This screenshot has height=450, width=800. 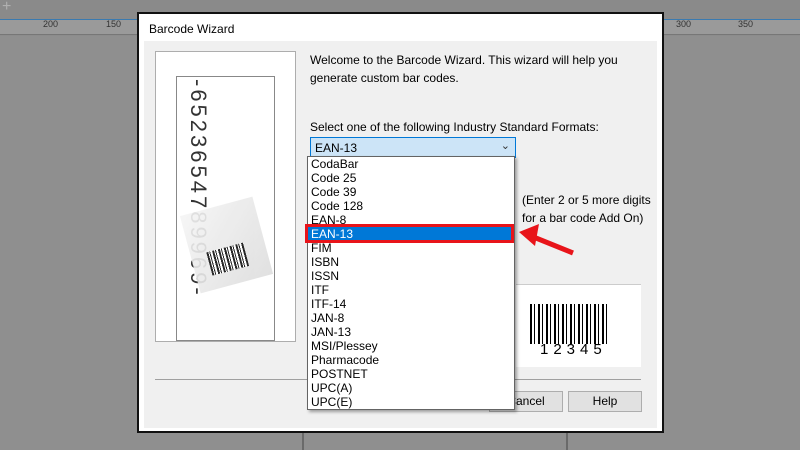 I want to click on preview-bars, so click(x=570, y=324).